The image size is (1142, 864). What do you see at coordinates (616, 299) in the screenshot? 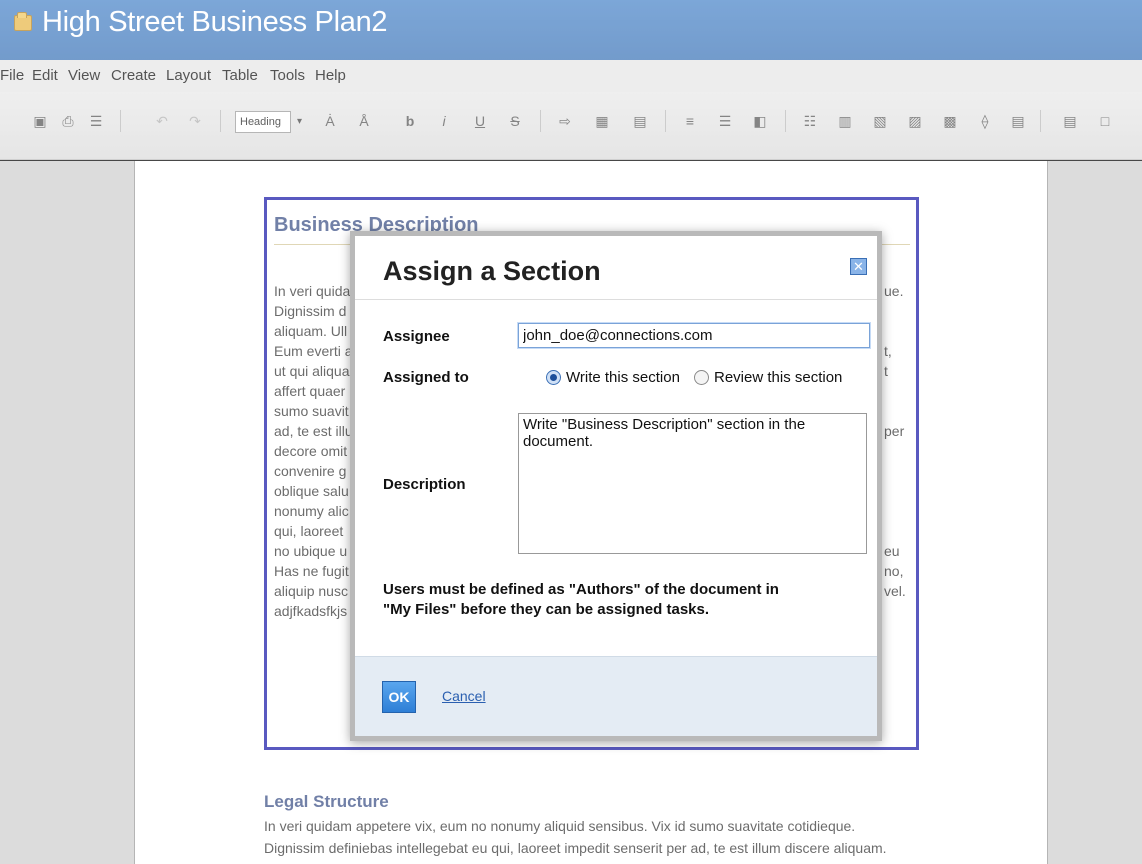
I see `dialog-divider` at bounding box center [616, 299].